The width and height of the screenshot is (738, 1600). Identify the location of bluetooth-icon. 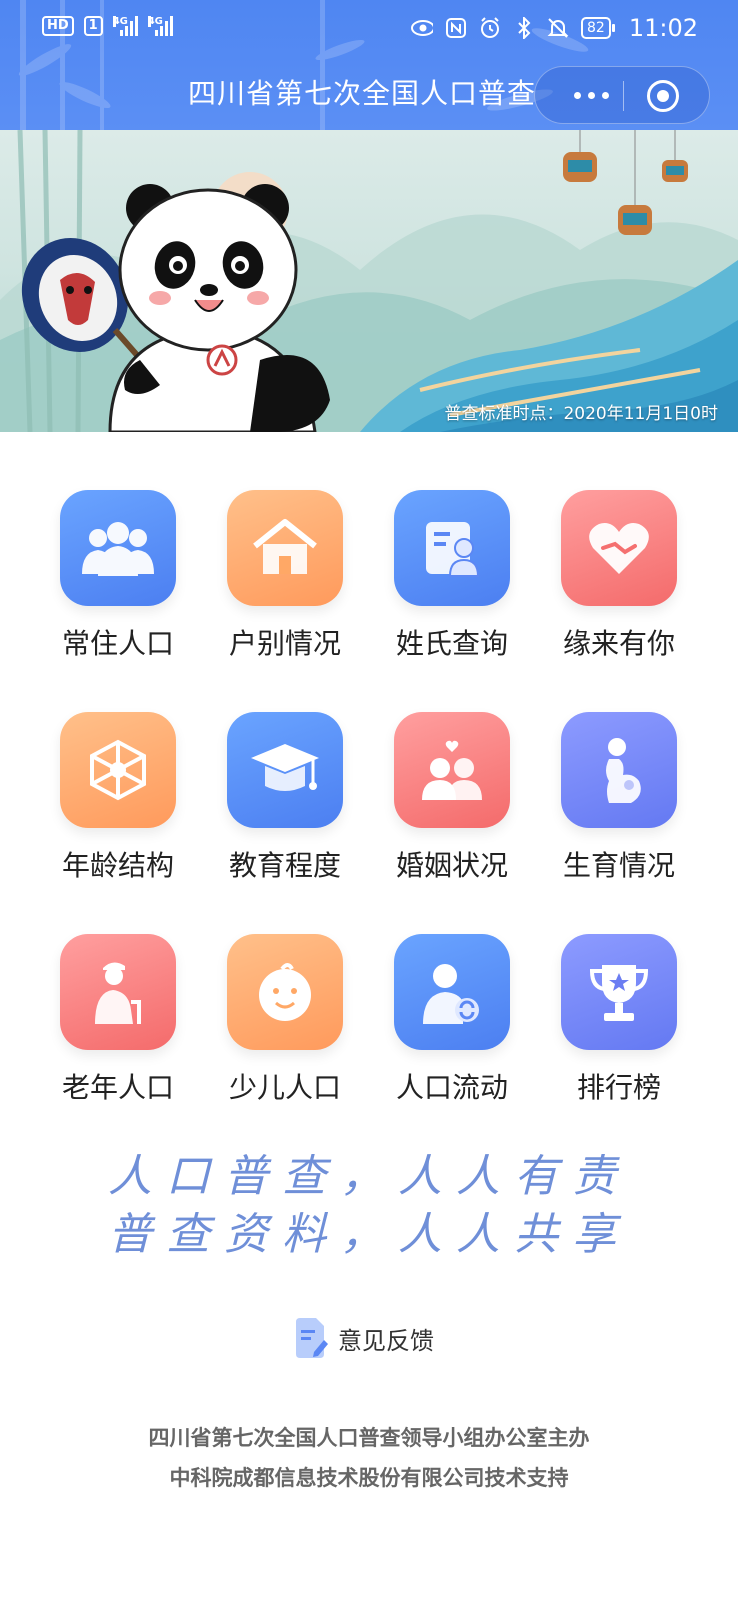
(524, 28).